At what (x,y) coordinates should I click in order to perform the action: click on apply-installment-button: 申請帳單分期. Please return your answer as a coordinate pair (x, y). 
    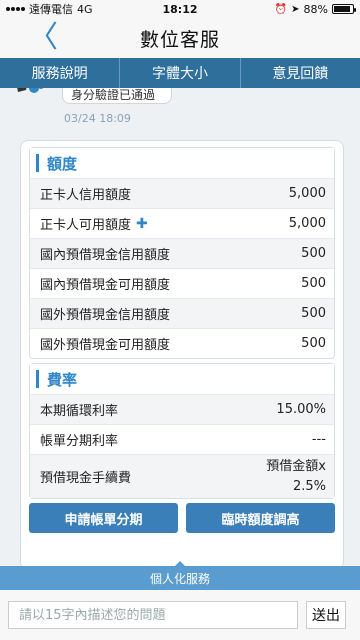
    Looking at the image, I should click on (103, 518).